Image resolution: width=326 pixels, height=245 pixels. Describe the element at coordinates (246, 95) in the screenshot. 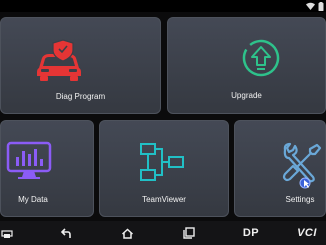

I see `upgrade-label: Upgrade` at that location.